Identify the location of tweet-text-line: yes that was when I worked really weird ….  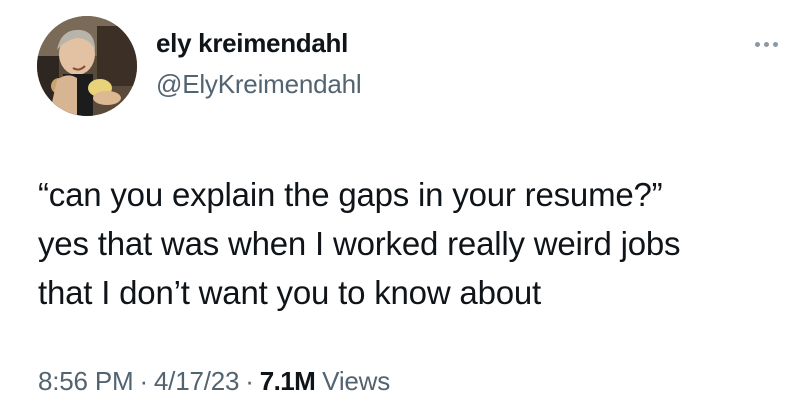
(359, 243).